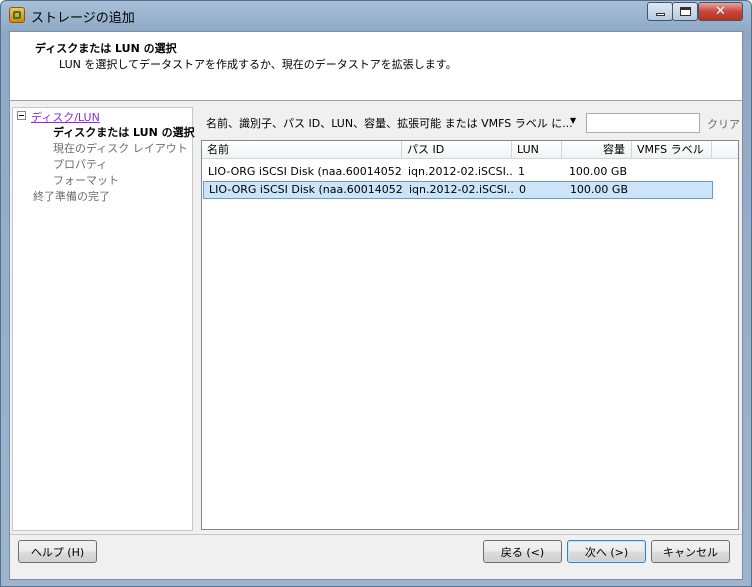  Describe the element at coordinates (120, 148) in the screenshot. I see `nav-step-disk-layout: 現在のディスク レイアウト` at that location.